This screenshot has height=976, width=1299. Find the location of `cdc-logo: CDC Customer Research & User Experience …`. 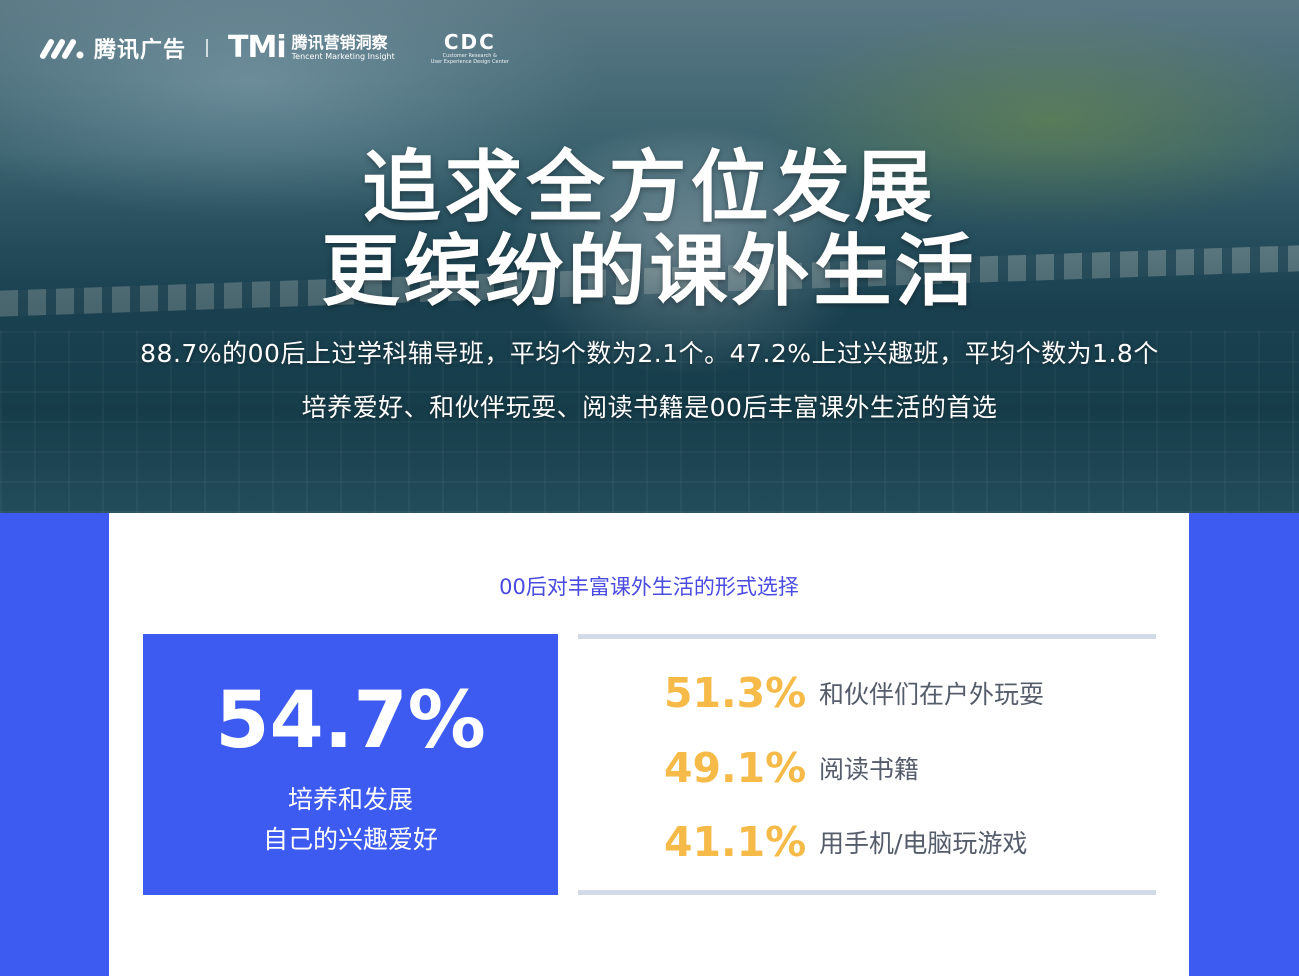

cdc-logo: CDC Customer Research & User Experience … is located at coordinates (470, 48).